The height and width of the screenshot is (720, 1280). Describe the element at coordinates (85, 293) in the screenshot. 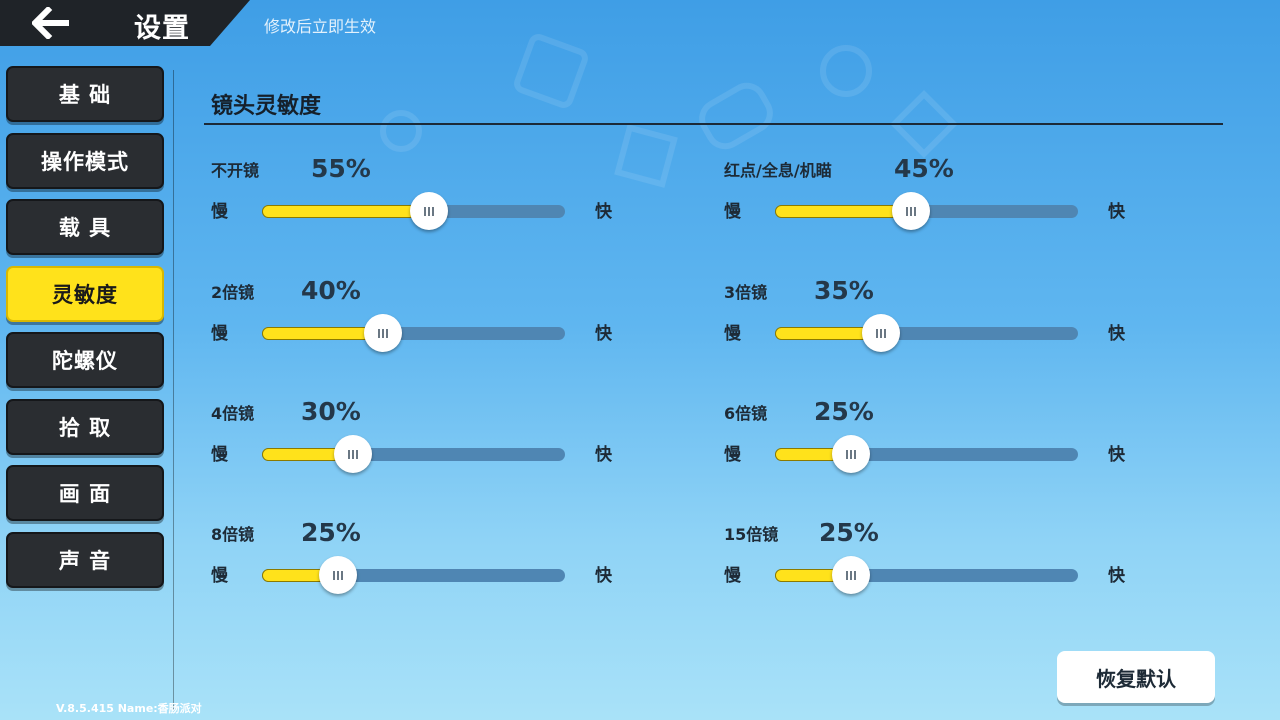

I see `sidebar-item-3: 灵敏度` at that location.